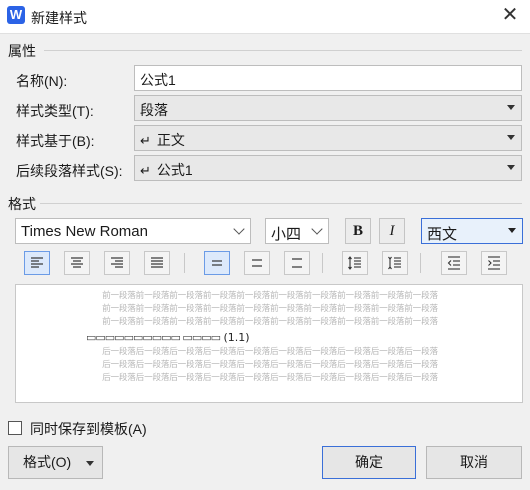 Image resolution: width=530 pixels, height=490 pixels. I want to click on justify-icon, so click(157, 262).